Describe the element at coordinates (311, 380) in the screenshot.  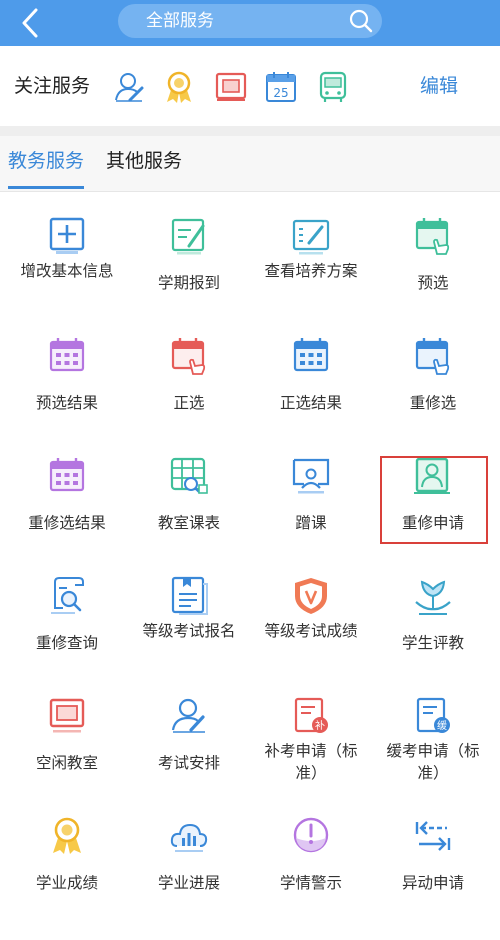
I see `service-select-result: 正选结果` at that location.